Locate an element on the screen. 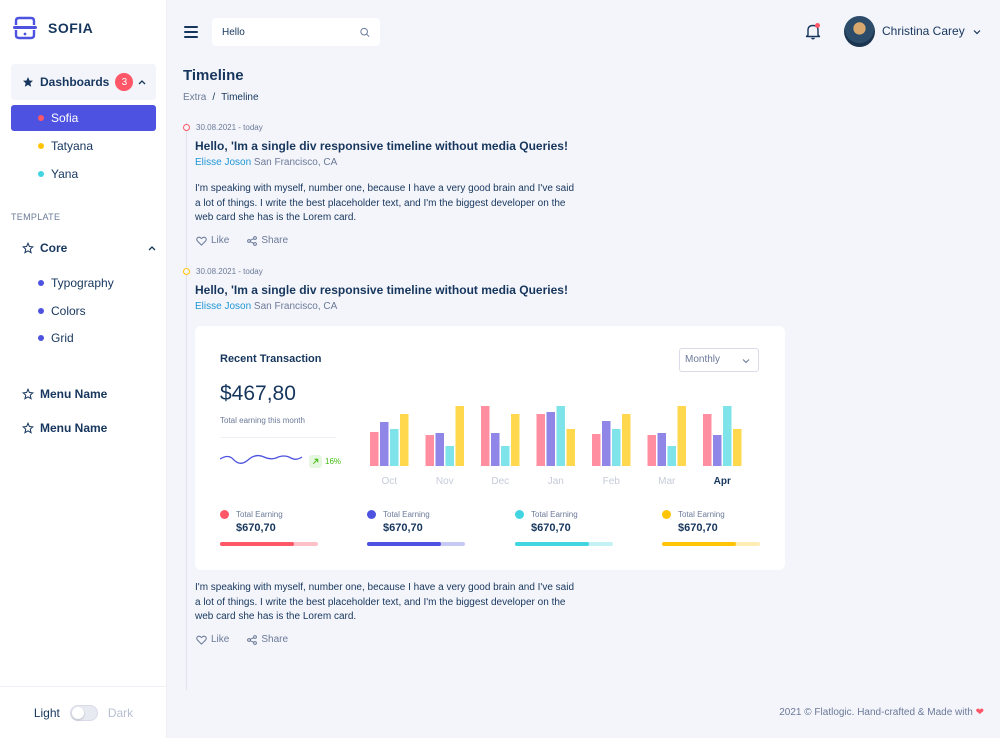  divider is located at coordinates (278, 437).